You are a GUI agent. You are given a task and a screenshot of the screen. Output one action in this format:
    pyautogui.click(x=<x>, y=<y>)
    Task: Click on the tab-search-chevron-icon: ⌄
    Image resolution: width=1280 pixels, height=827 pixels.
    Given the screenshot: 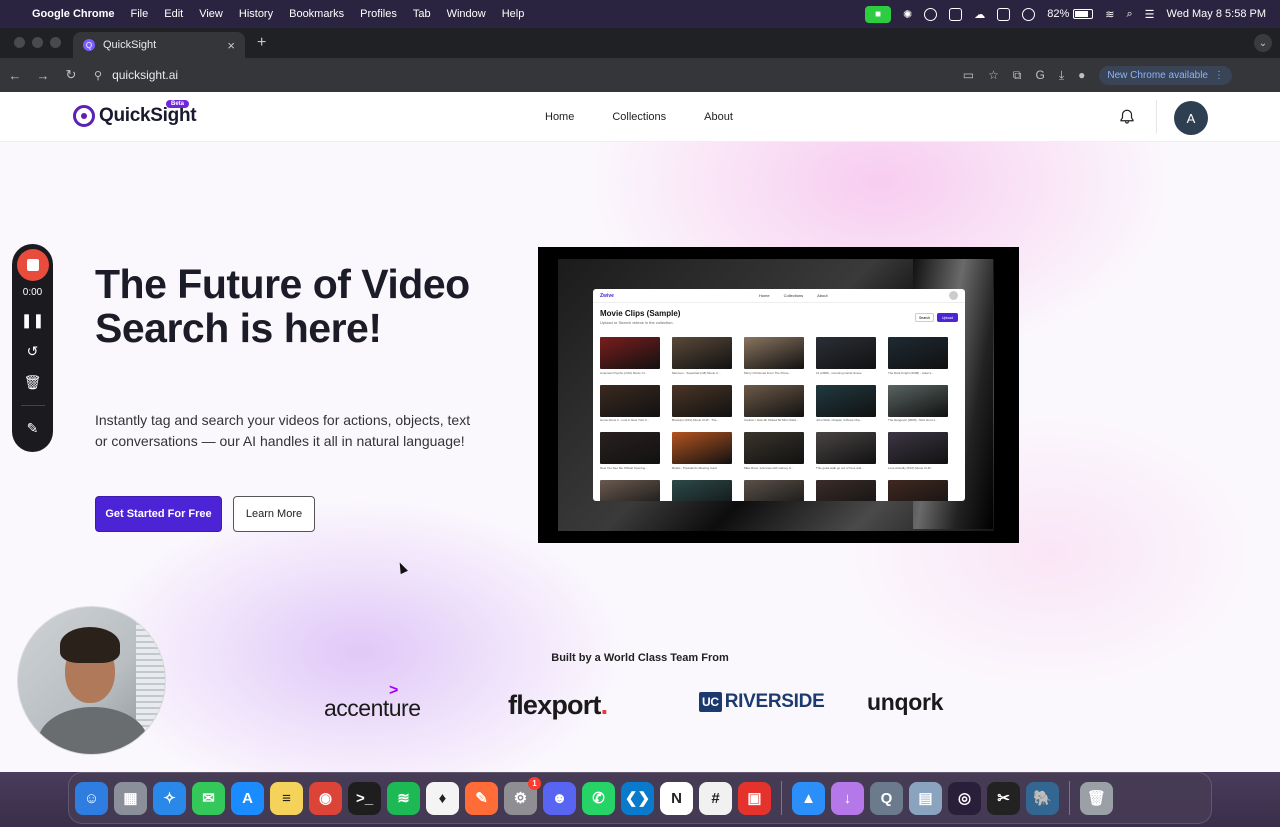 What is the action you would take?
    pyautogui.click(x=1263, y=43)
    